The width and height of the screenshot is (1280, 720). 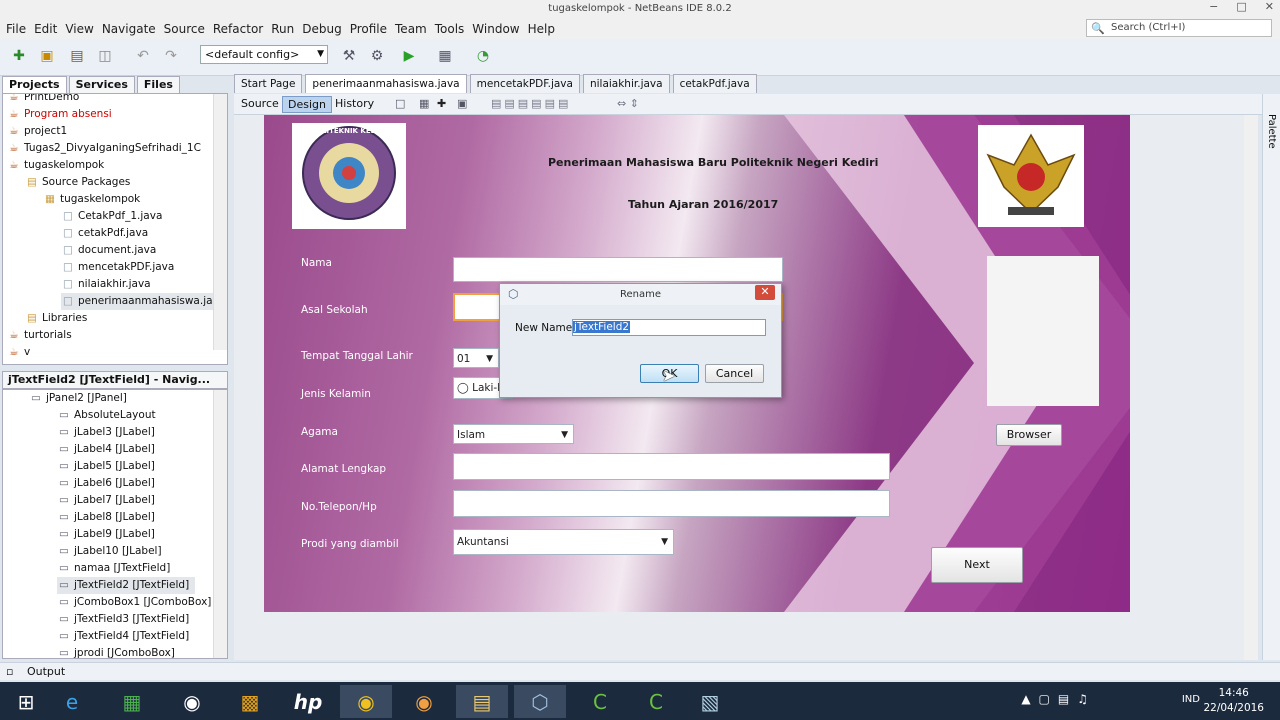 What do you see at coordinates (77, 182) in the screenshot?
I see `project-tree-item: ▤ Source Packages` at bounding box center [77, 182].